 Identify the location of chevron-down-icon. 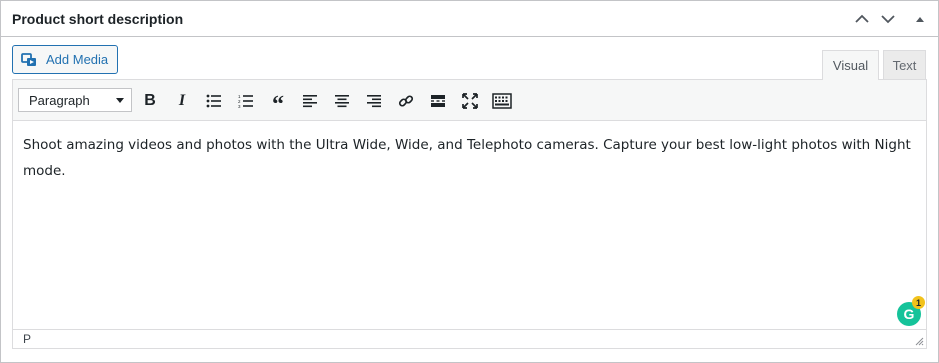
(888, 19).